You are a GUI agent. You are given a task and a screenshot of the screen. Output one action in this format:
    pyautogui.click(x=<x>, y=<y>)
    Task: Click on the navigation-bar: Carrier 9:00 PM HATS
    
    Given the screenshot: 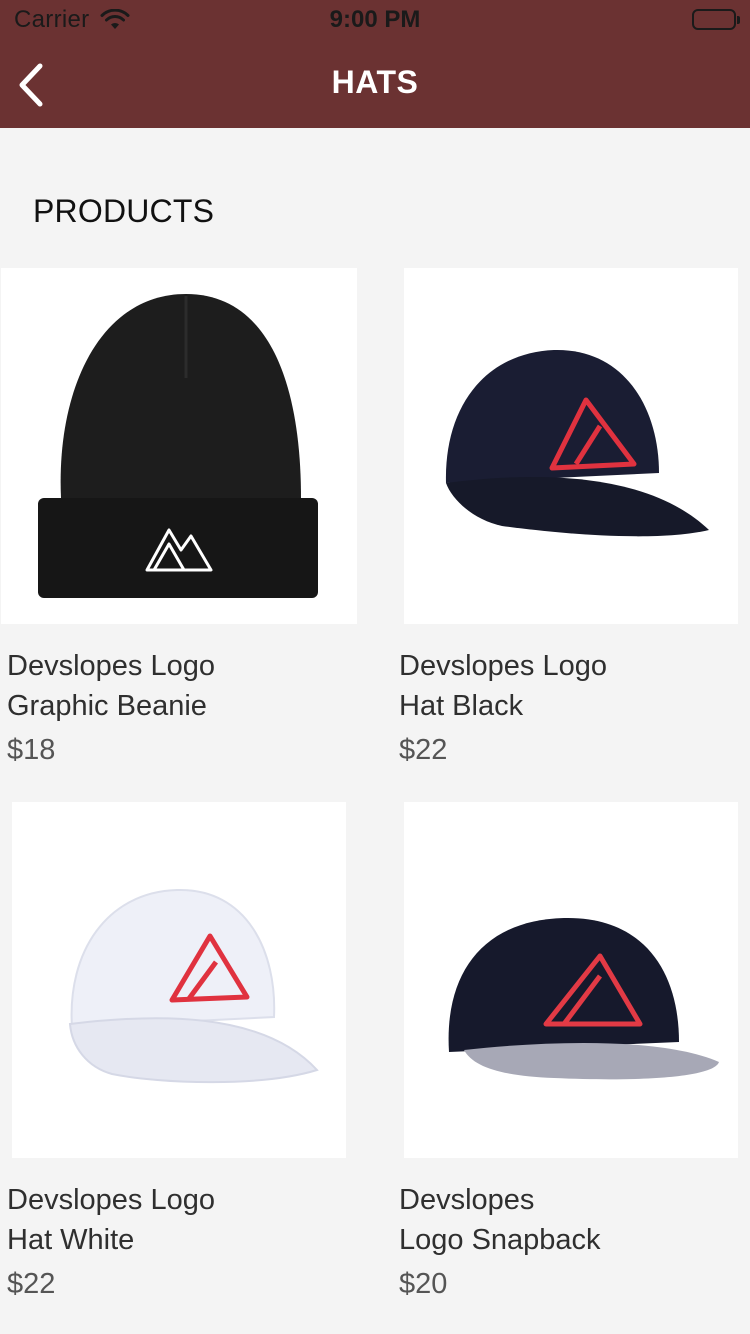 What is the action you would take?
    pyautogui.click(x=375, y=64)
    